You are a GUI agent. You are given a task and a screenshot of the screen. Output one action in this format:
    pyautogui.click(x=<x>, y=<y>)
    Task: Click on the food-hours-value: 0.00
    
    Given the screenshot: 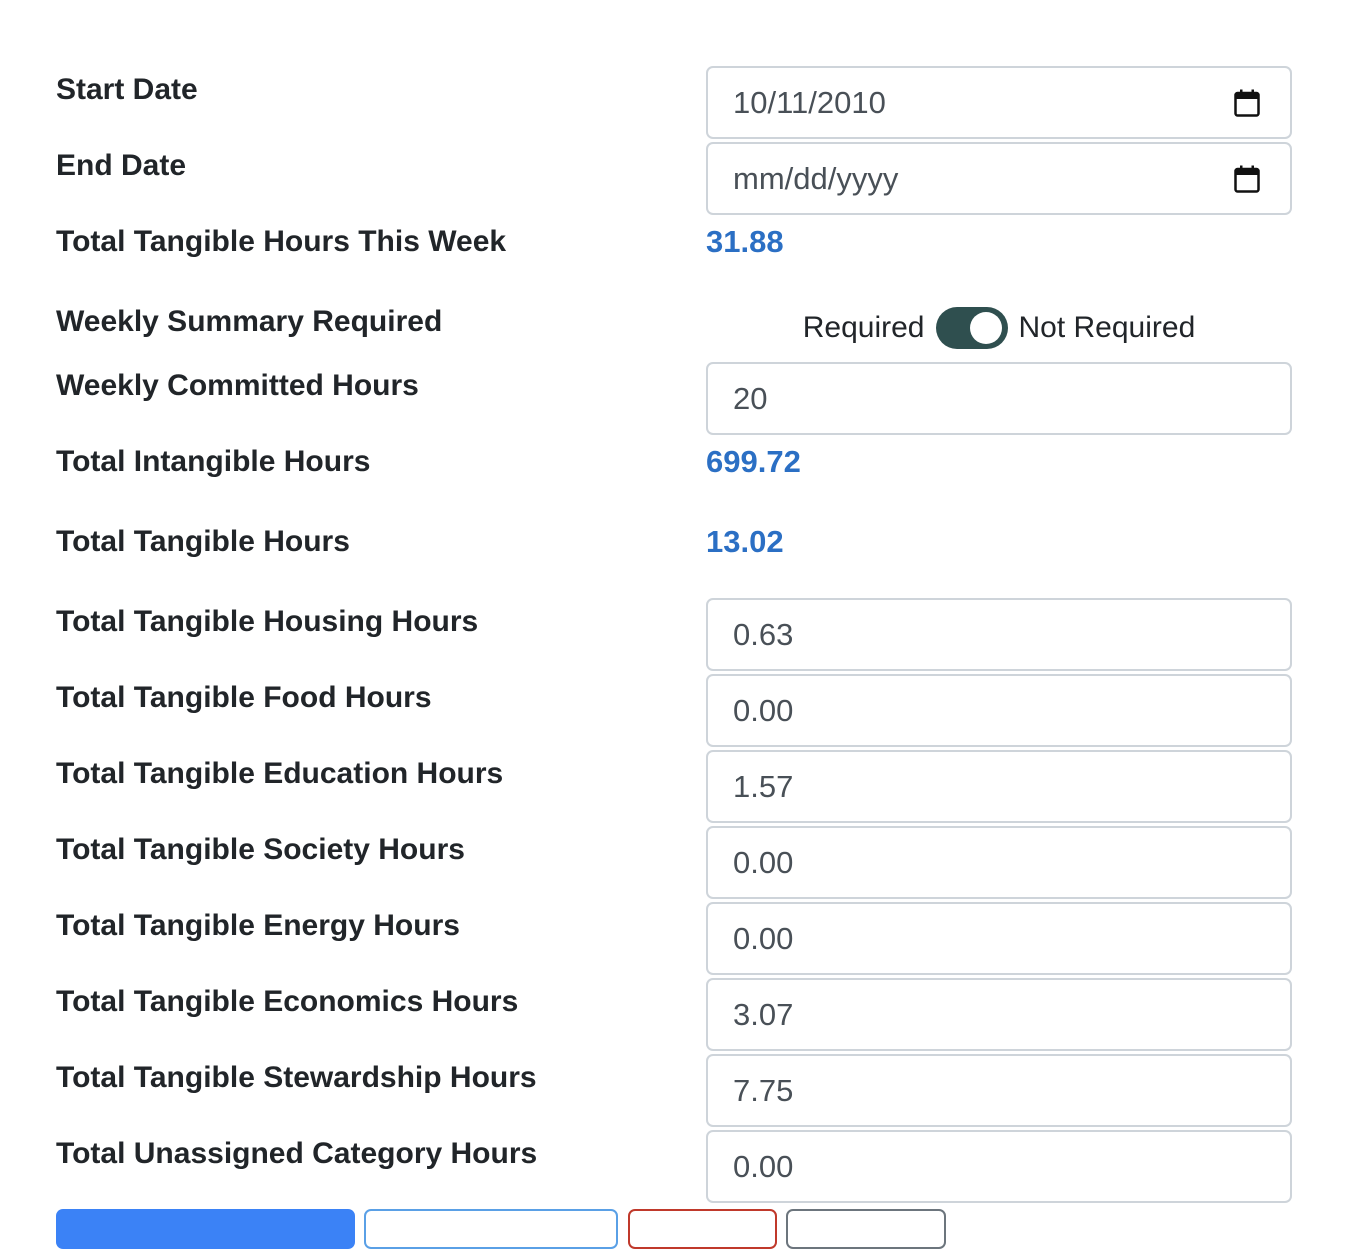 What is the action you would take?
    pyautogui.click(x=763, y=710)
    